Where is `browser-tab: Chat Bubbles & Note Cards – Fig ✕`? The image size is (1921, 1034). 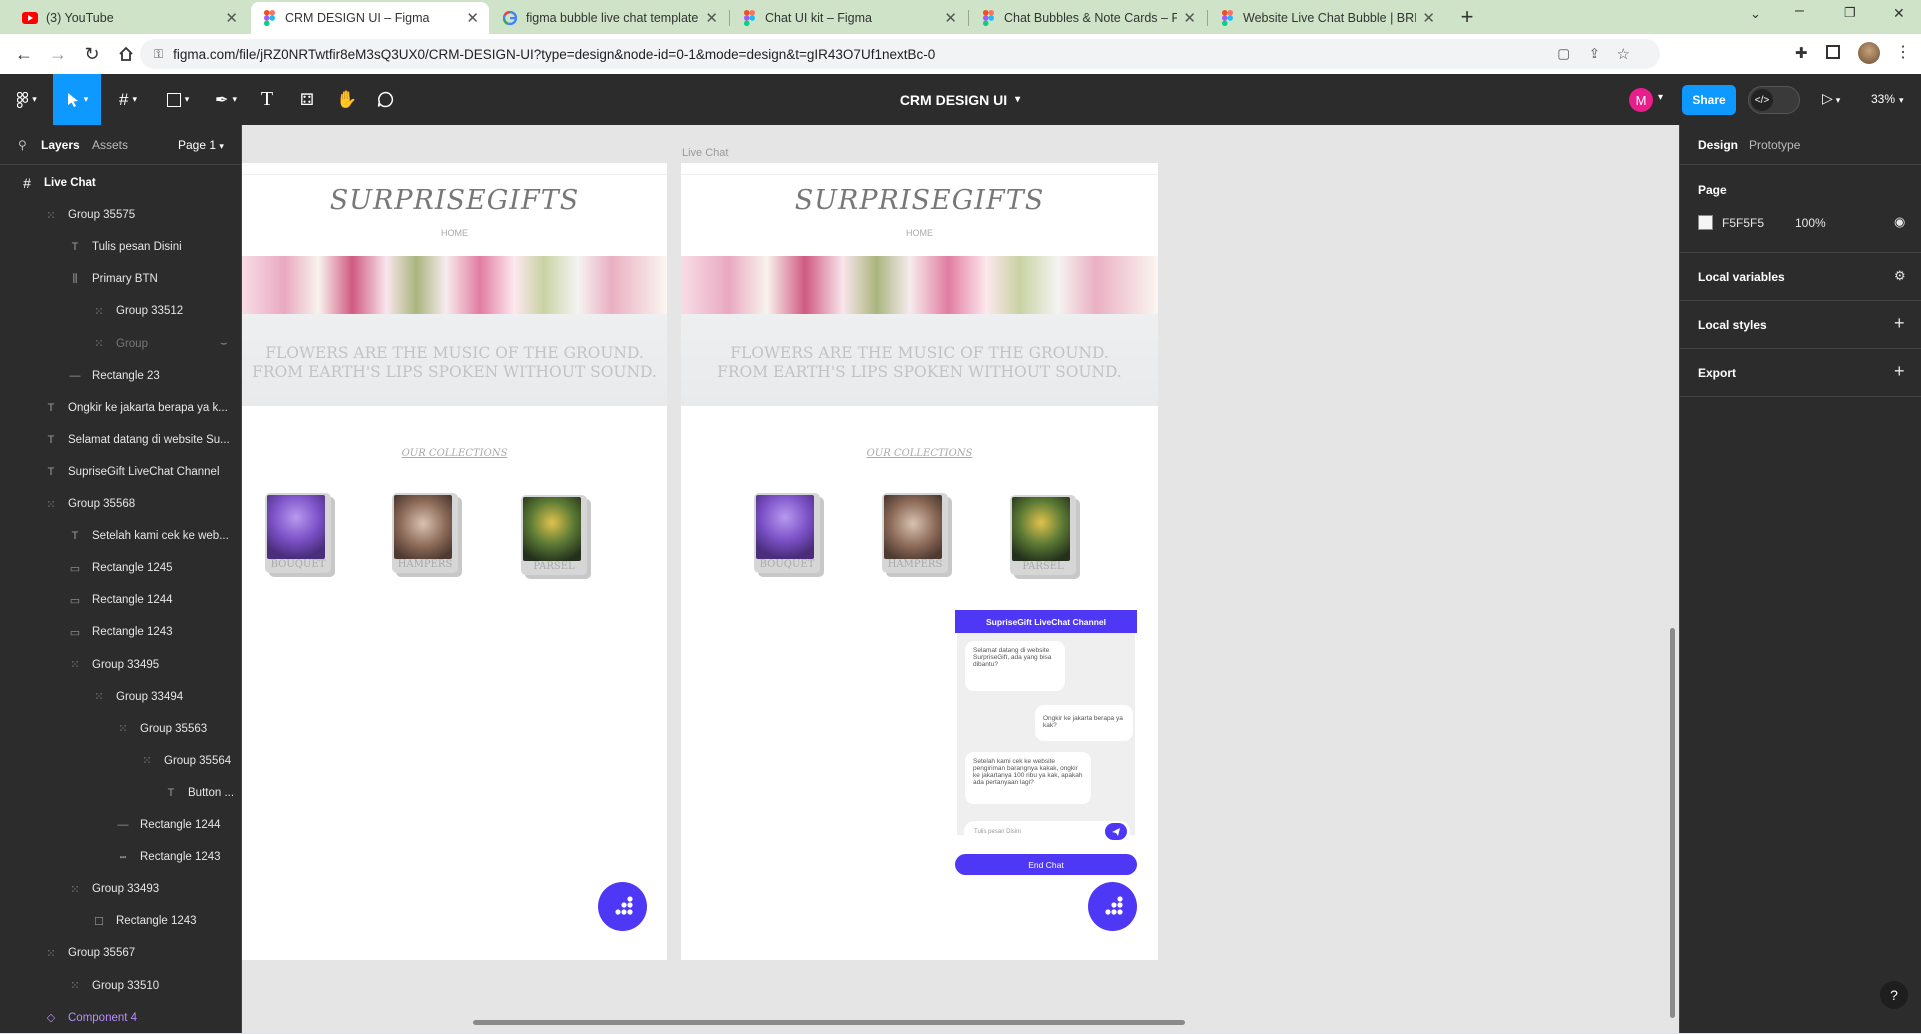
browser-tab: Chat Bubbles & Note Cards – Fig ✕ is located at coordinates (1088, 18).